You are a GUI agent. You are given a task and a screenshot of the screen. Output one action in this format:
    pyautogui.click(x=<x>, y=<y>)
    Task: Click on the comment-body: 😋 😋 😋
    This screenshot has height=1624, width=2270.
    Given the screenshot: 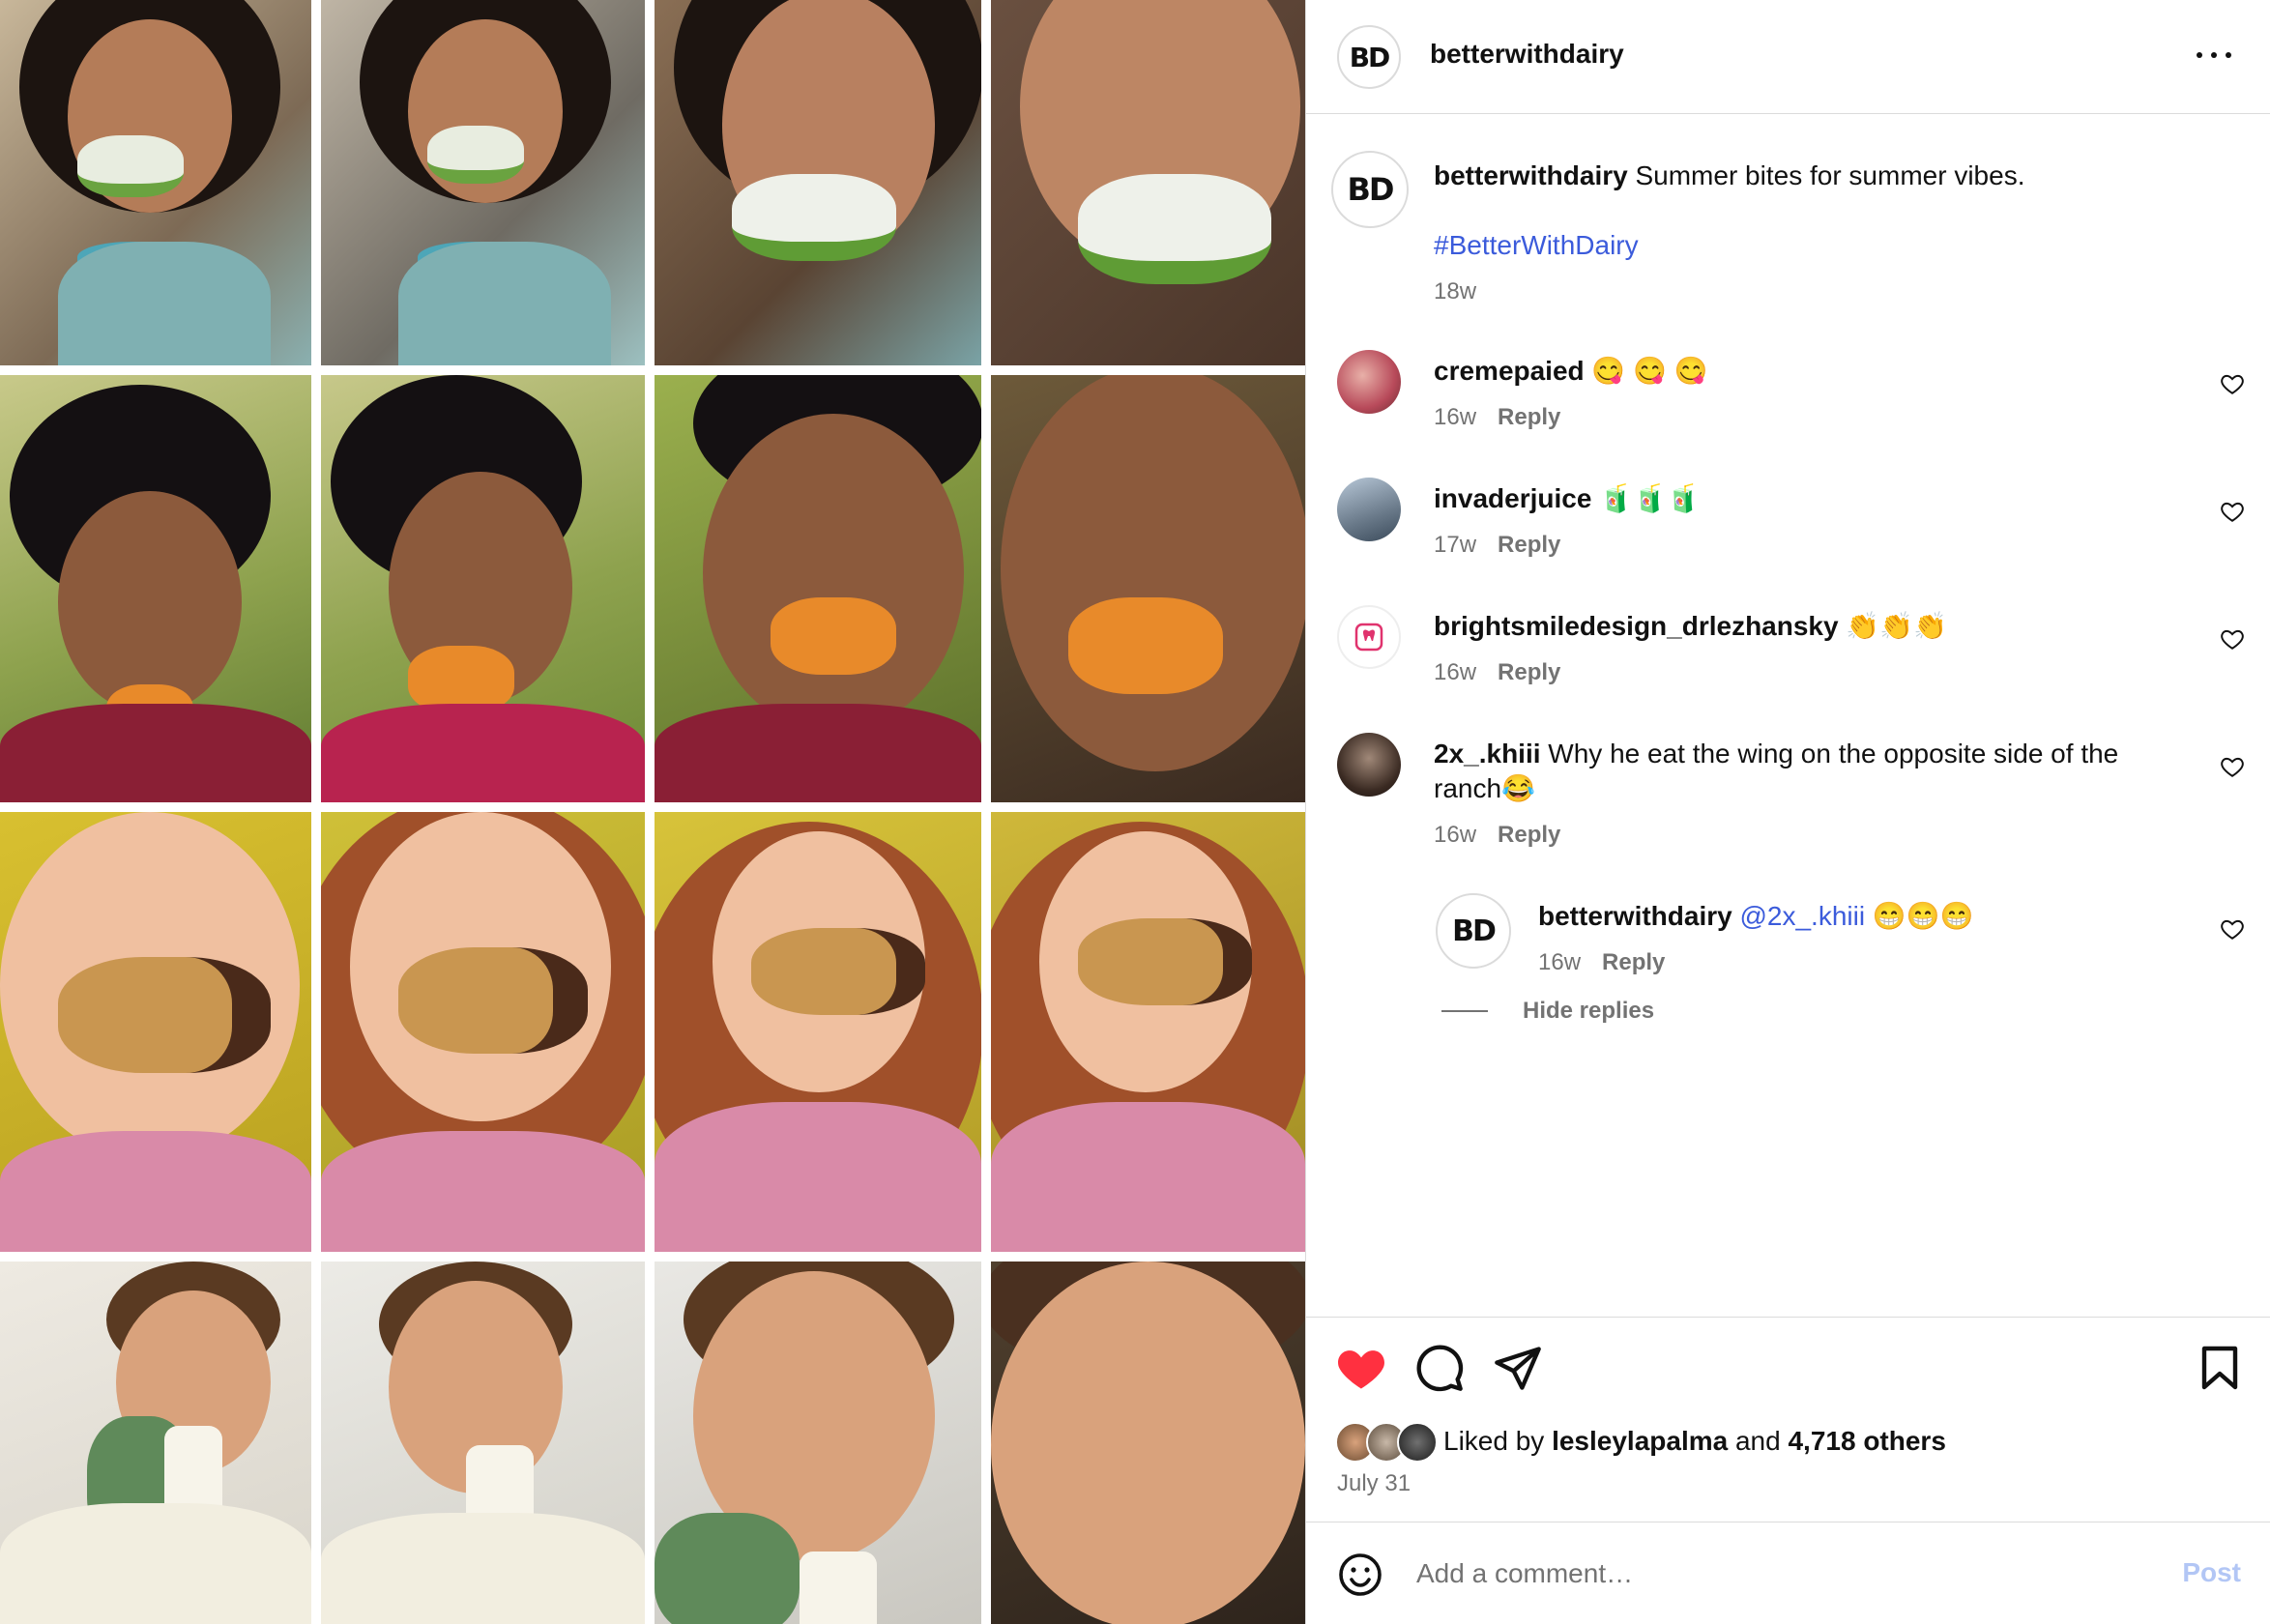 What is the action you would take?
    pyautogui.click(x=1649, y=371)
    